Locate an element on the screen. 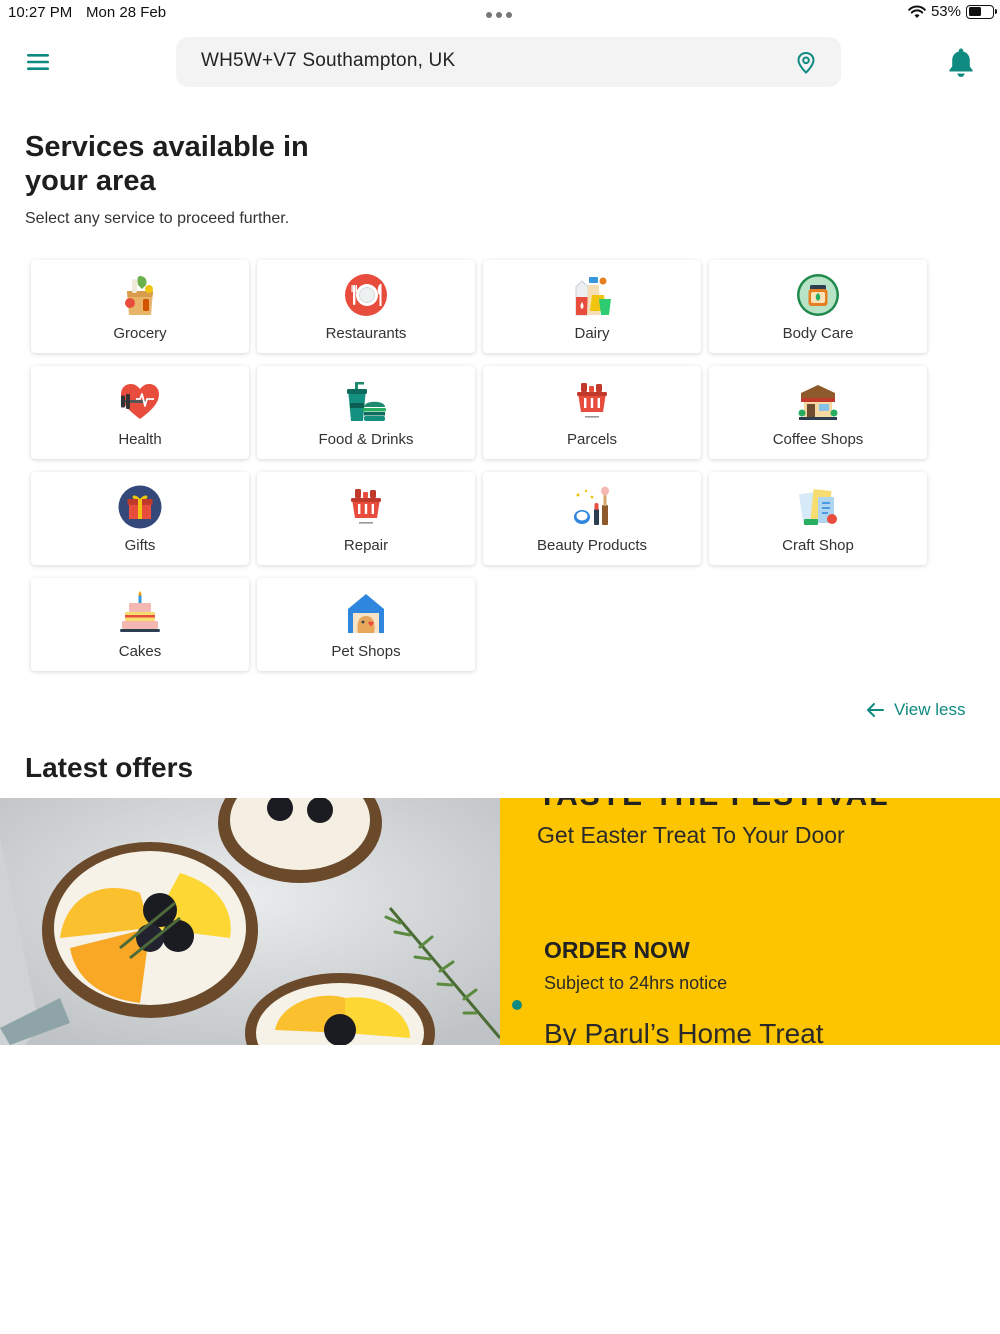  battery-icon is located at coordinates (981, 11).